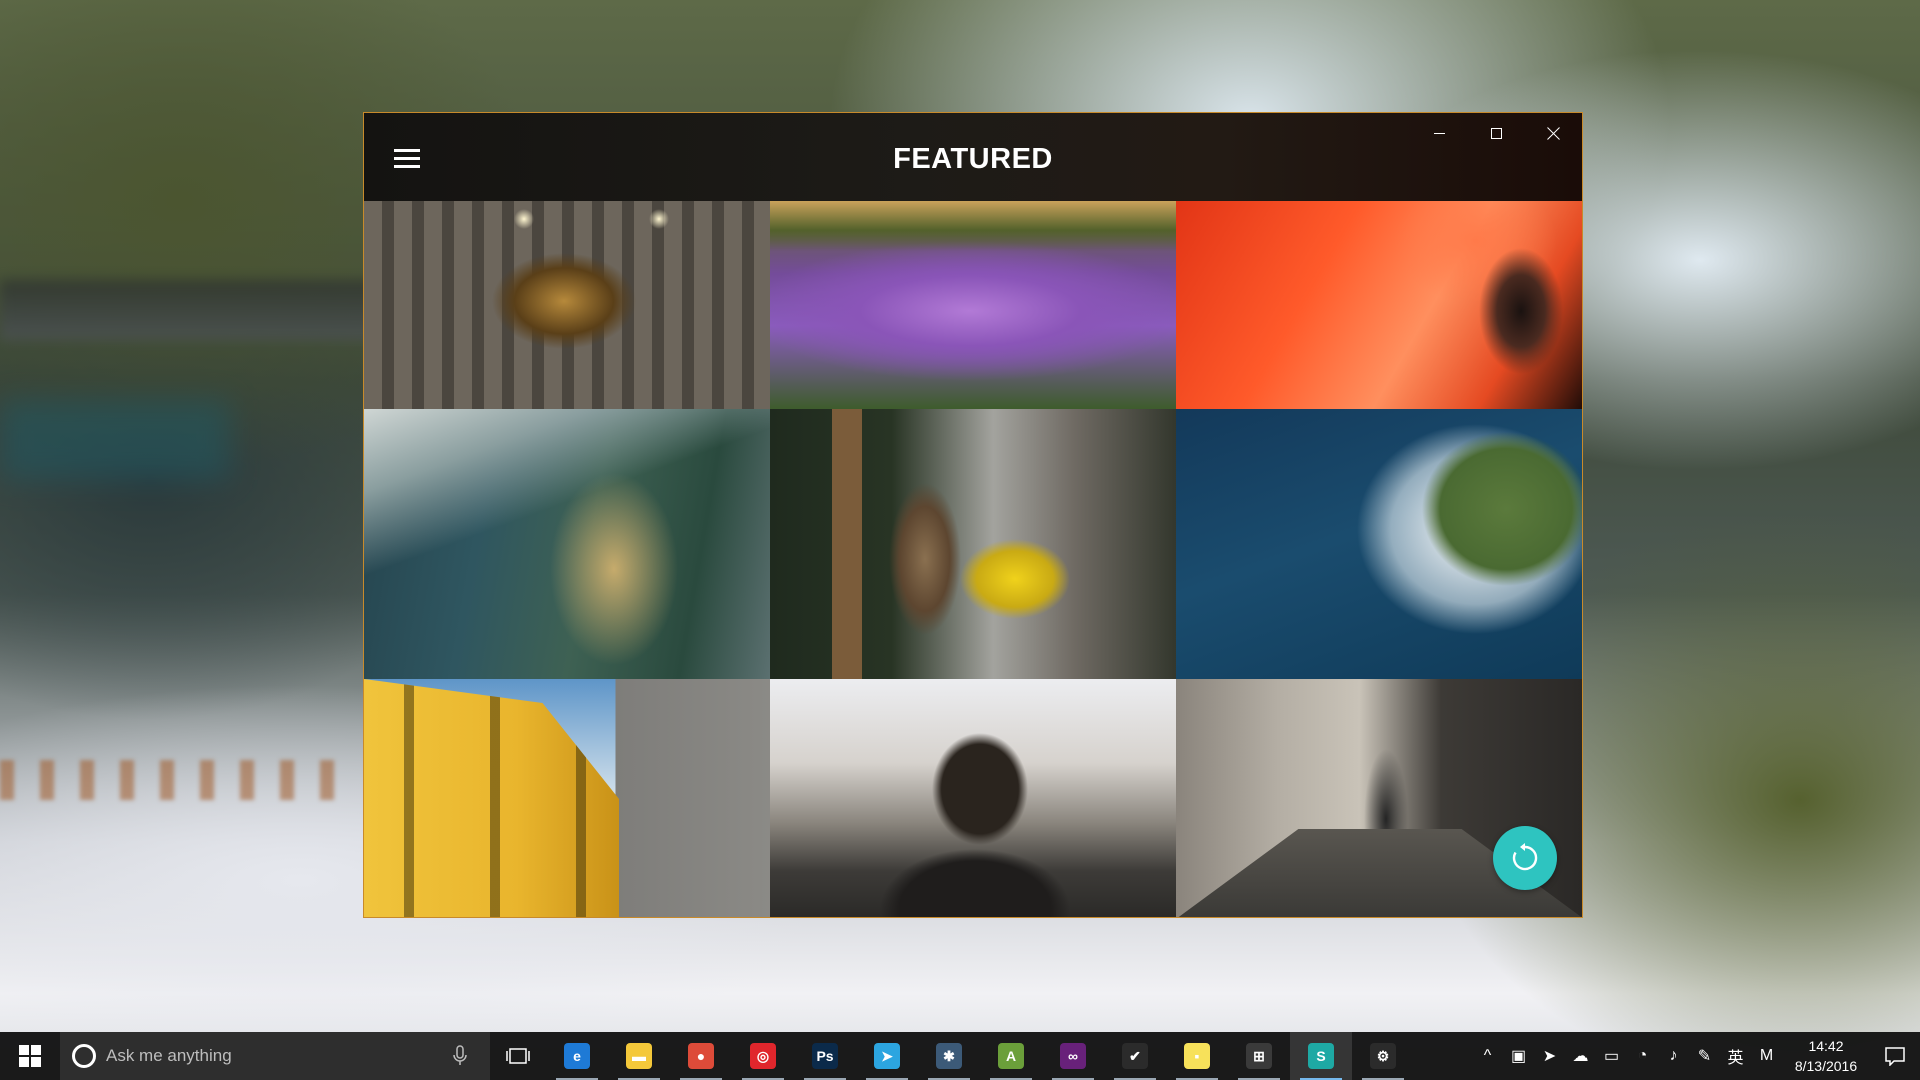 The height and width of the screenshot is (1080, 1920). What do you see at coordinates (1379, 305) in the screenshot?
I see `photo-flamingo` at bounding box center [1379, 305].